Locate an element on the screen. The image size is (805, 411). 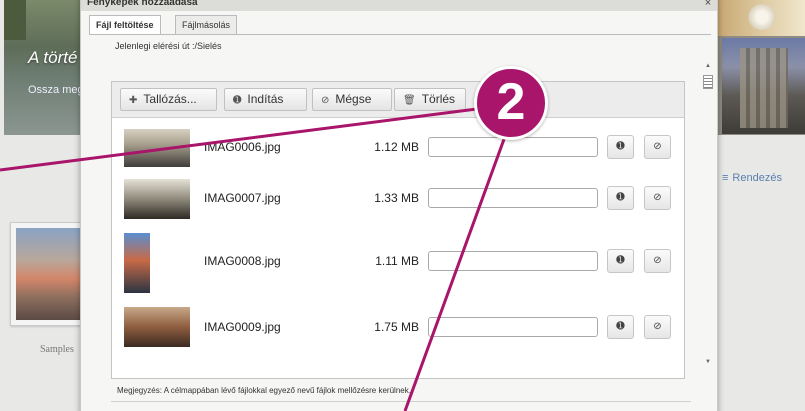
file-row: IMAG0008.jpg 1.11 MB ➊ ⊘ is located at coordinates (398, 266).